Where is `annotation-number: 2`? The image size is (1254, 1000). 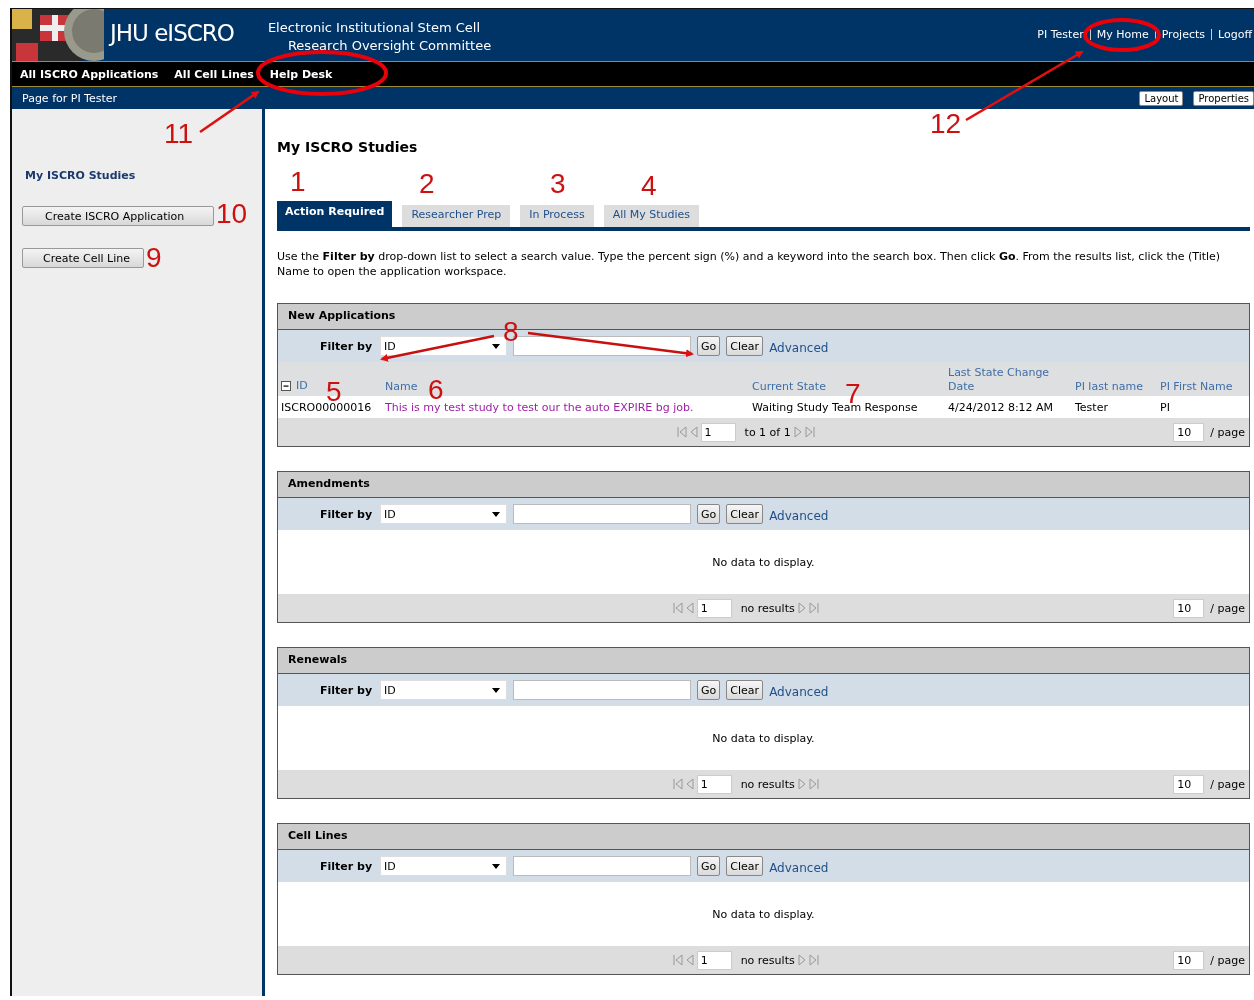
annotation-number: 2 is located at coordinates (427, 184).